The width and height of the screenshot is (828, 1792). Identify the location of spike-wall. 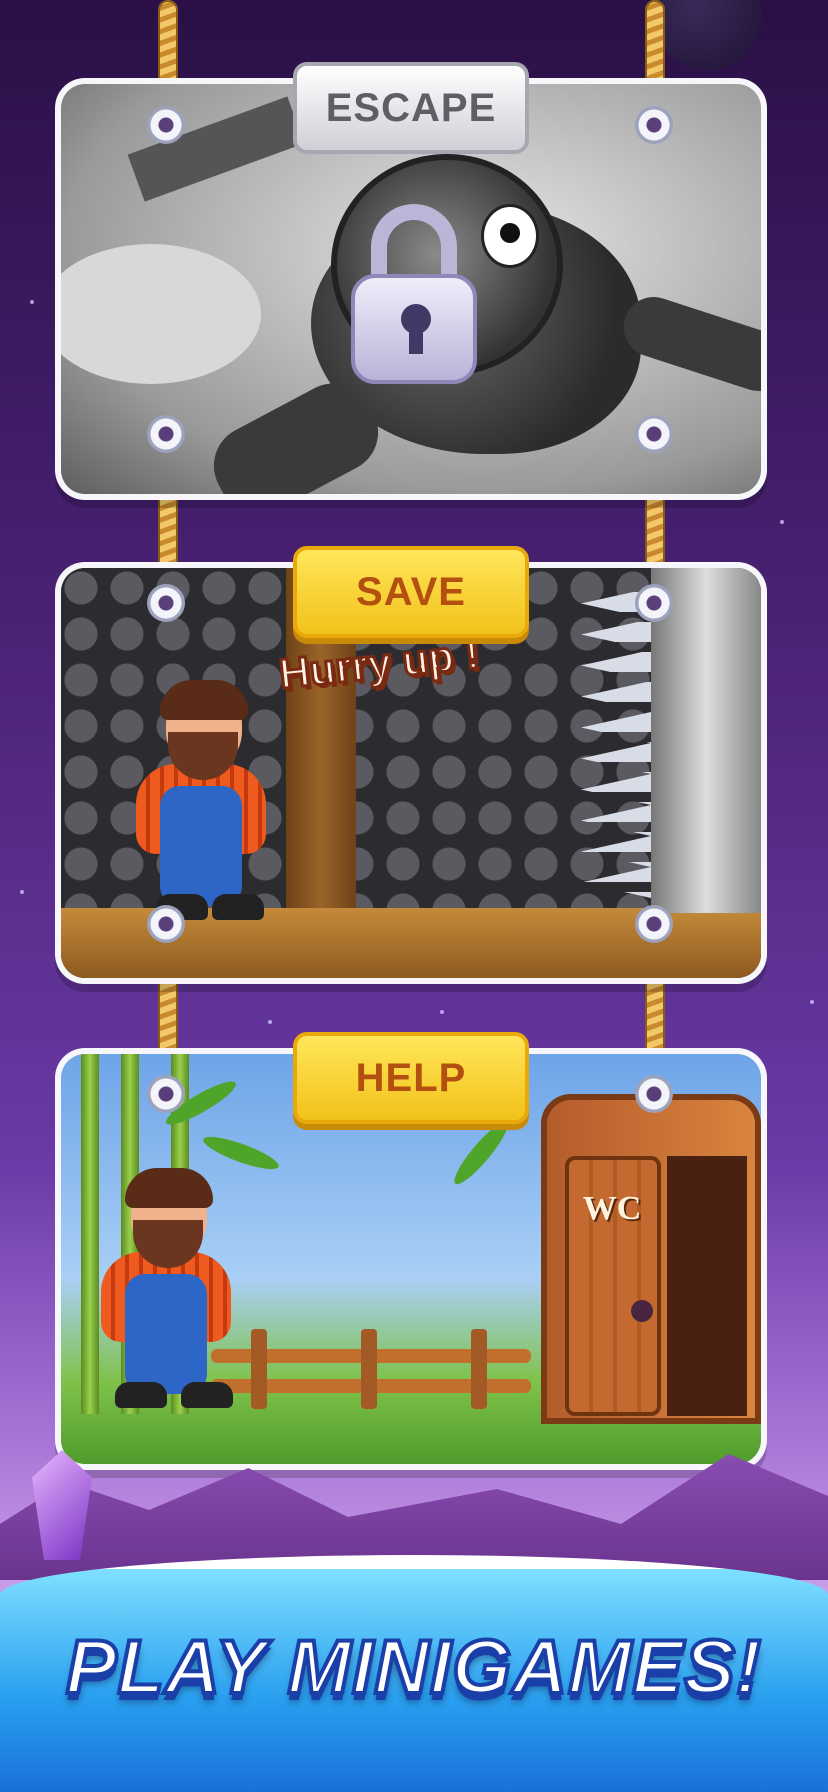
(706, 740).